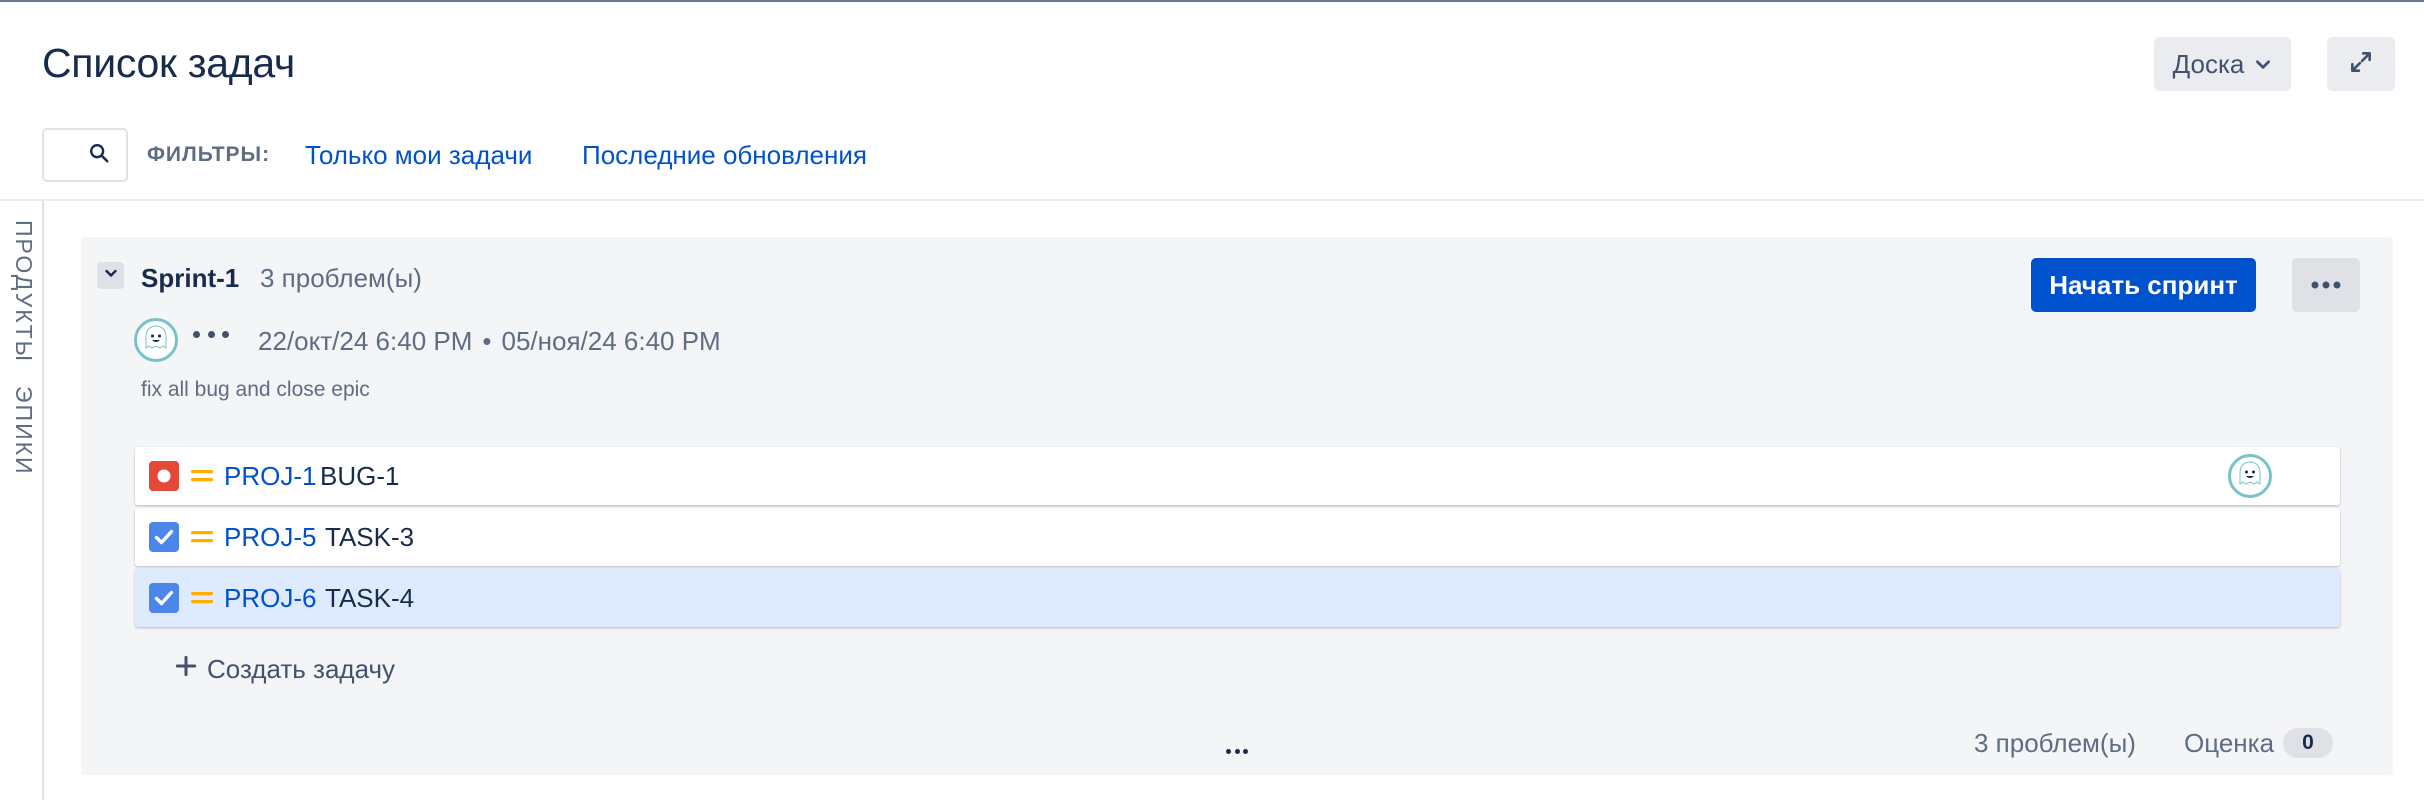 The width and height of the screenshot is (2424, 800). What do you see at coordinates (23, 291) in the screenshot?
I see `side-tab-versions: ПРОДУКТЫ` at bounding box center [23, 291].